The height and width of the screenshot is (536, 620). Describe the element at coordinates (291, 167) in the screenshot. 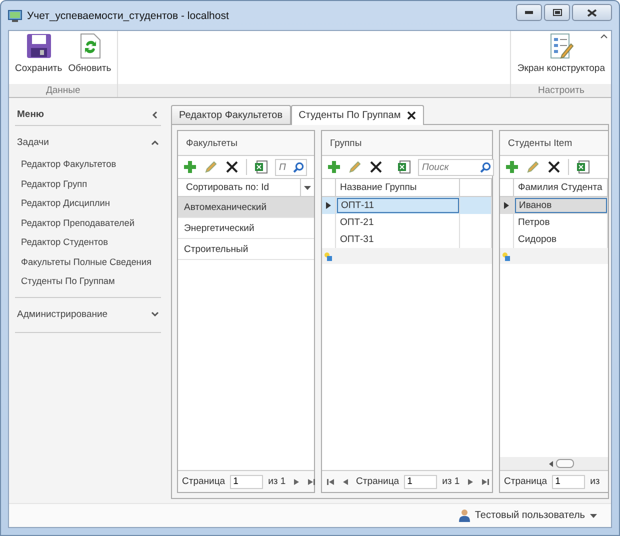

I see `search-field: П` at that location.